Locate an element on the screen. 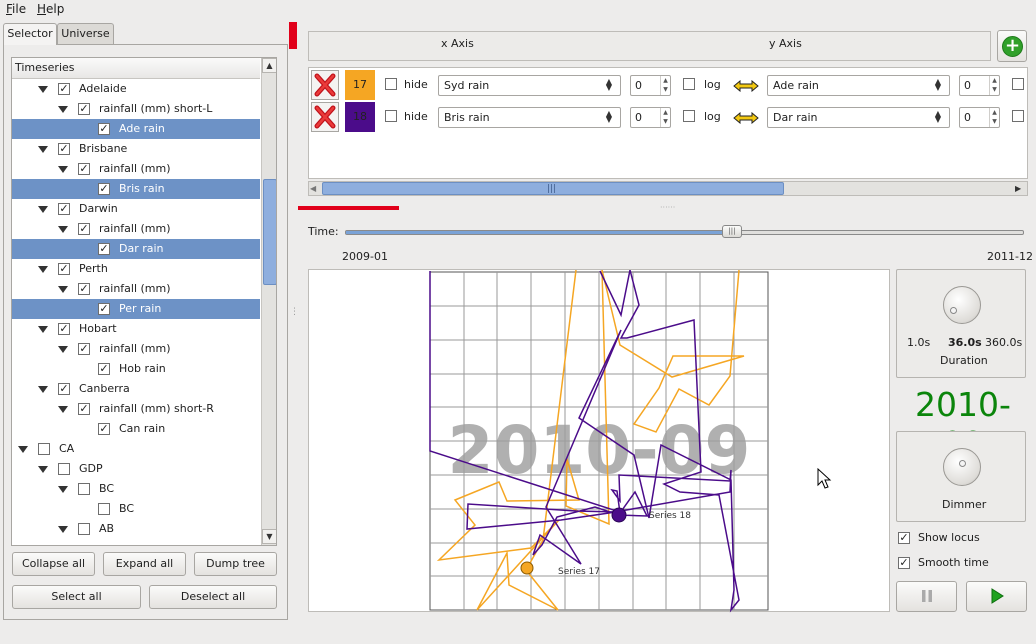 This screenshot has width=1036, height=644. tree-row: ✓ Hobart is located at coordinates (136, 329).